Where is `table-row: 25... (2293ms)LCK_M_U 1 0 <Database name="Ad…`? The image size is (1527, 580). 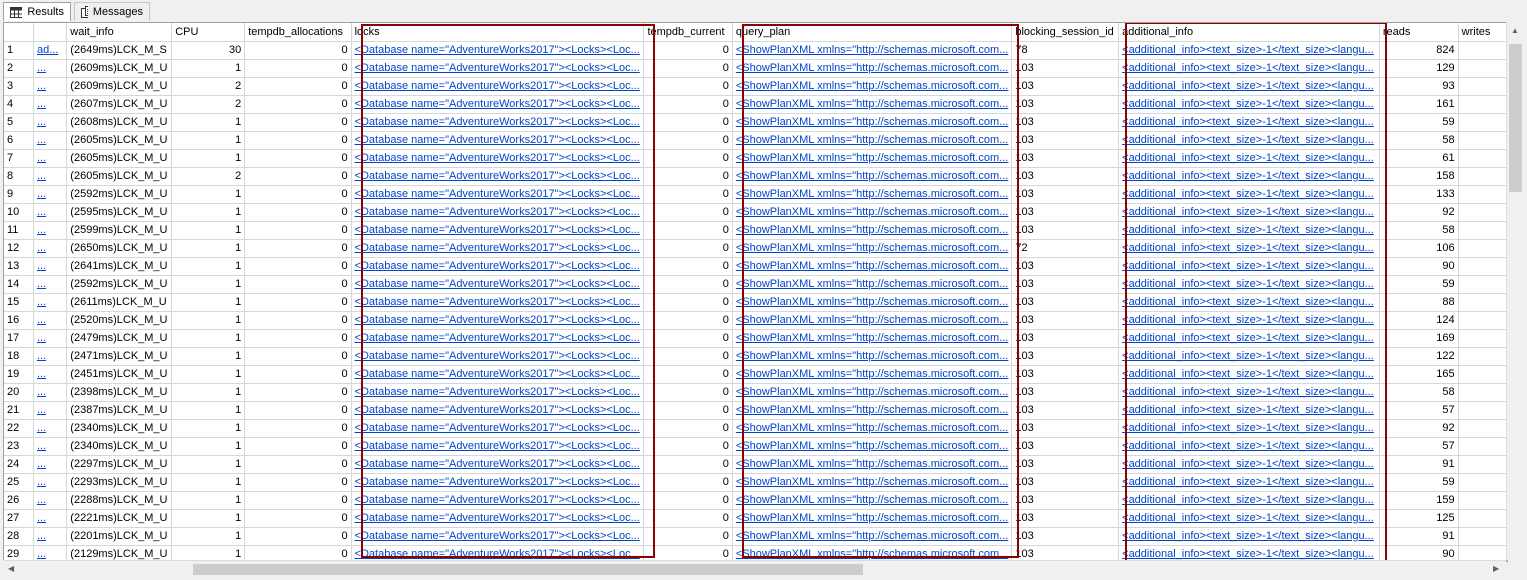
table-row: 25... (2293ms)LCK_M_U 1 0 <Database name="Ad… is located at coordinates (755, 482).